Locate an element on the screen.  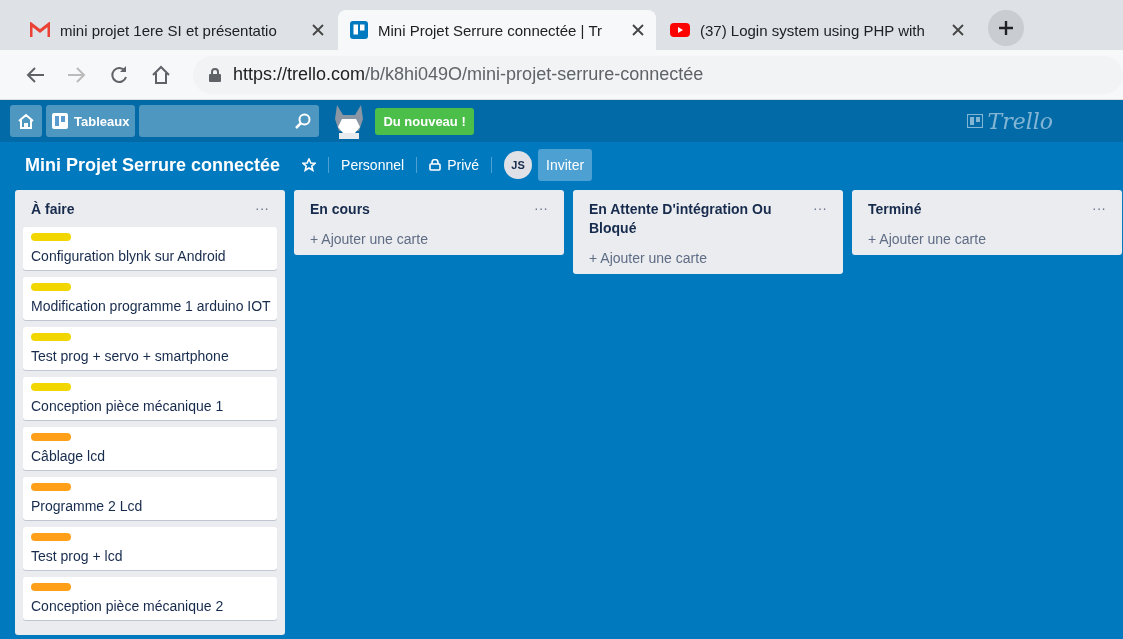
visibility-button: Privé is located at coordinates (454, 165).